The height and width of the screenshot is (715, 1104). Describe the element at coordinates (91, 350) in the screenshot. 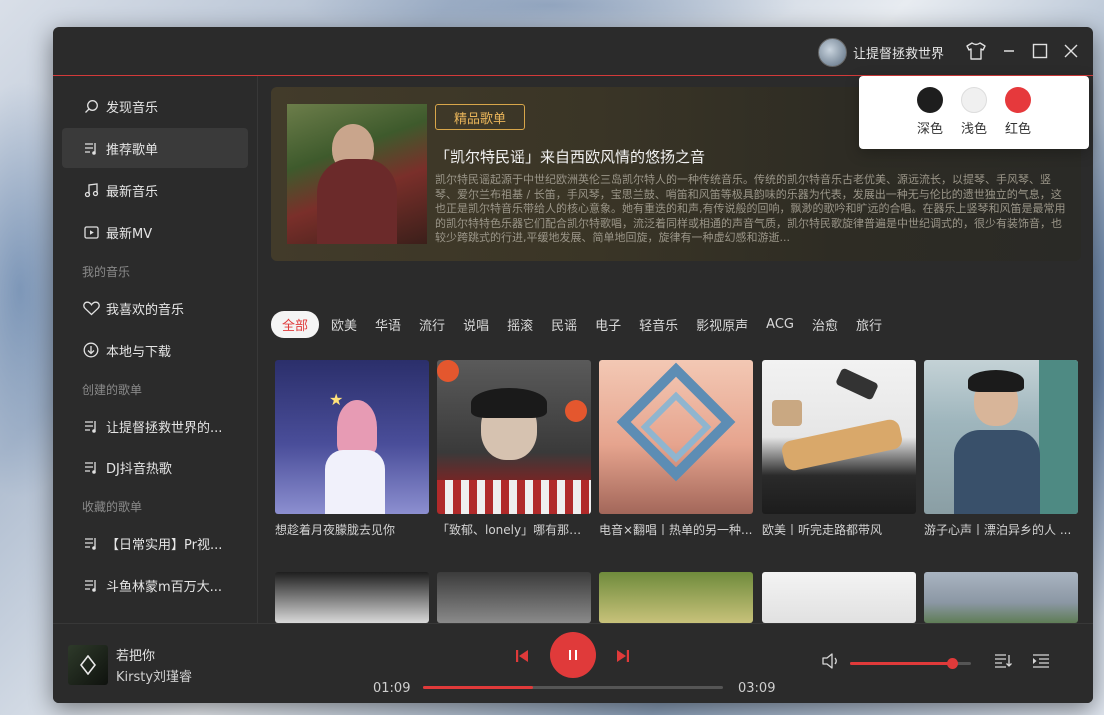

I see `download-icon` at that location.